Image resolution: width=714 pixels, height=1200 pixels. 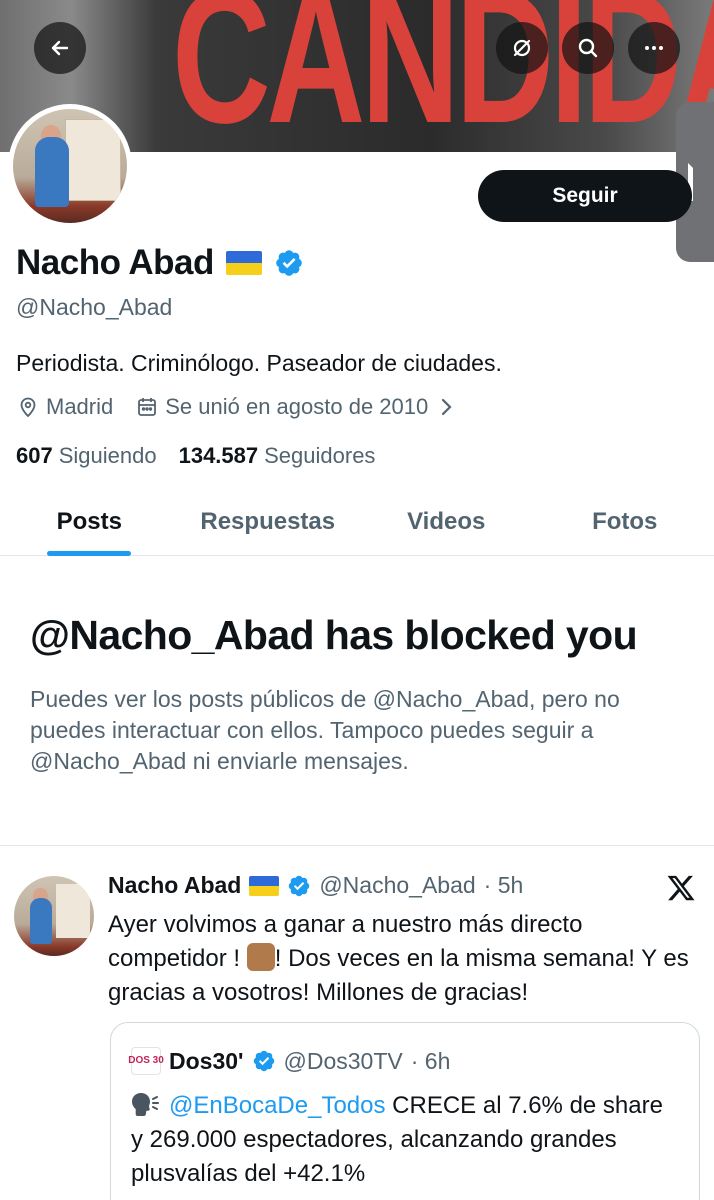 What do you see at coordinates (296, 407) in the screenshot?
I see `join-date-link: Se unió en agosto de 2010` at bounding box center [296, 407].